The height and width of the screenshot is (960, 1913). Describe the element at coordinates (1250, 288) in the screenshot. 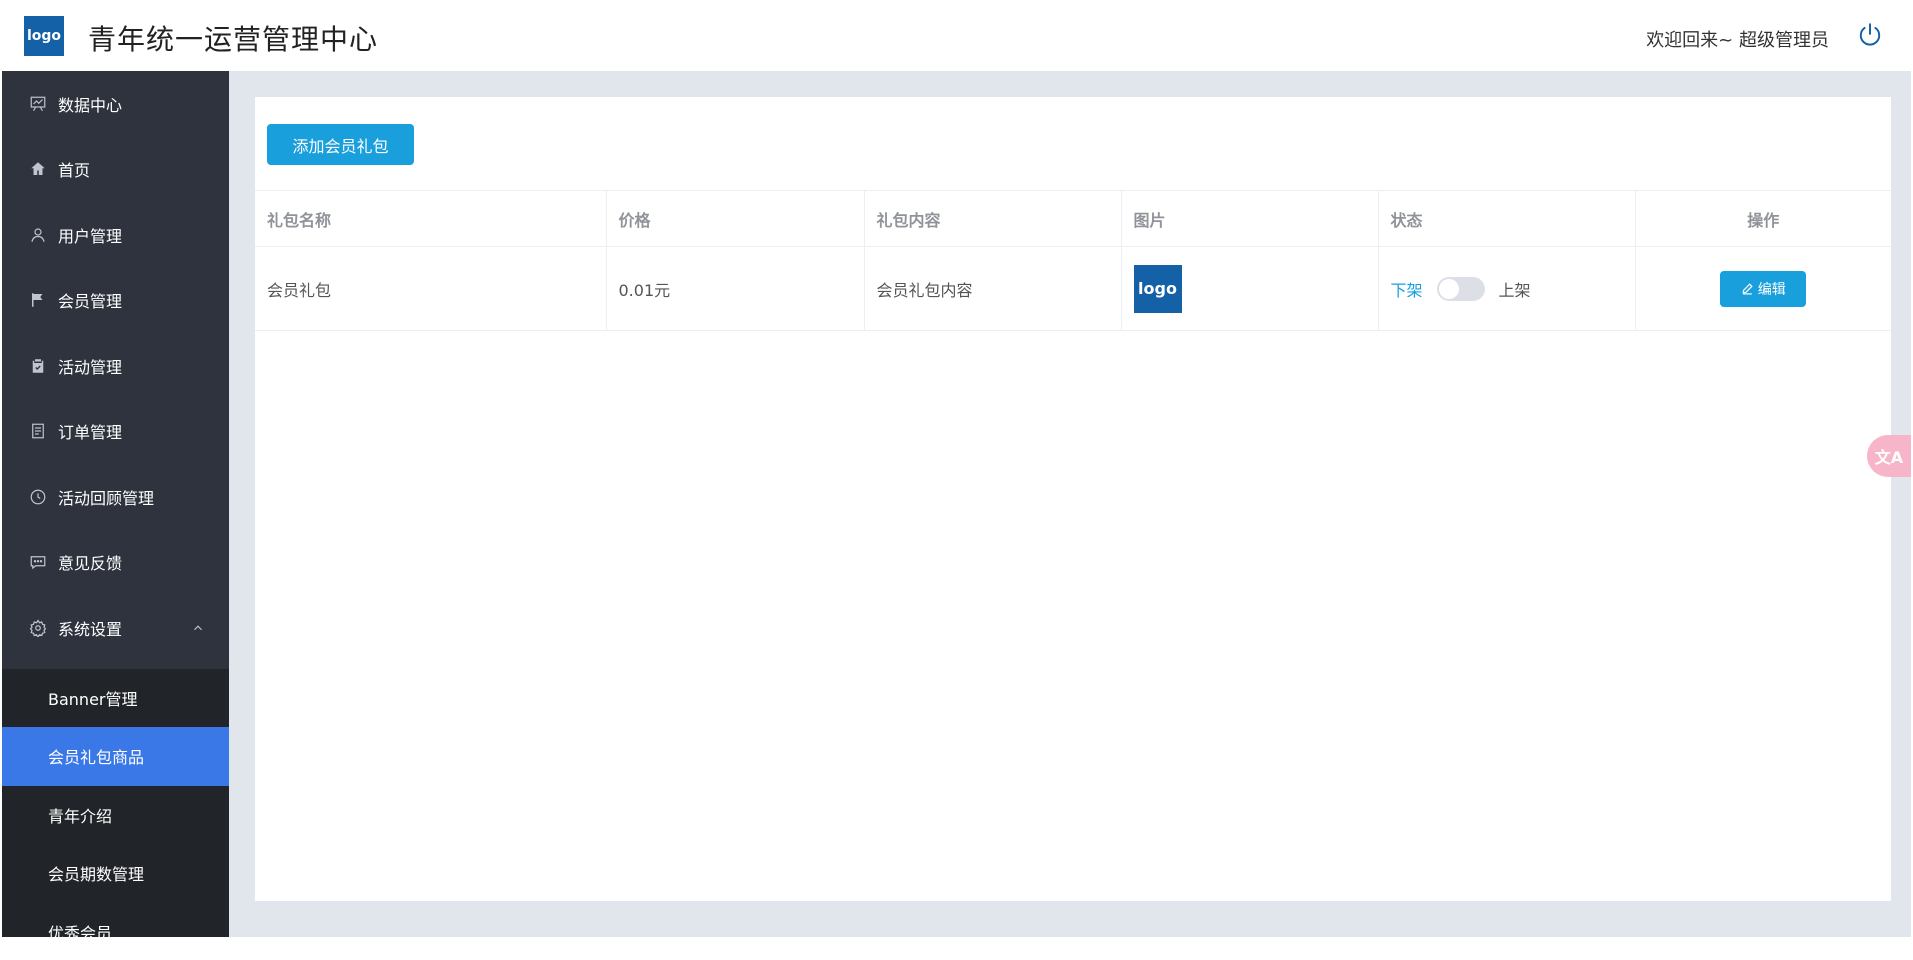

I see `cell-image: logo` at that location.